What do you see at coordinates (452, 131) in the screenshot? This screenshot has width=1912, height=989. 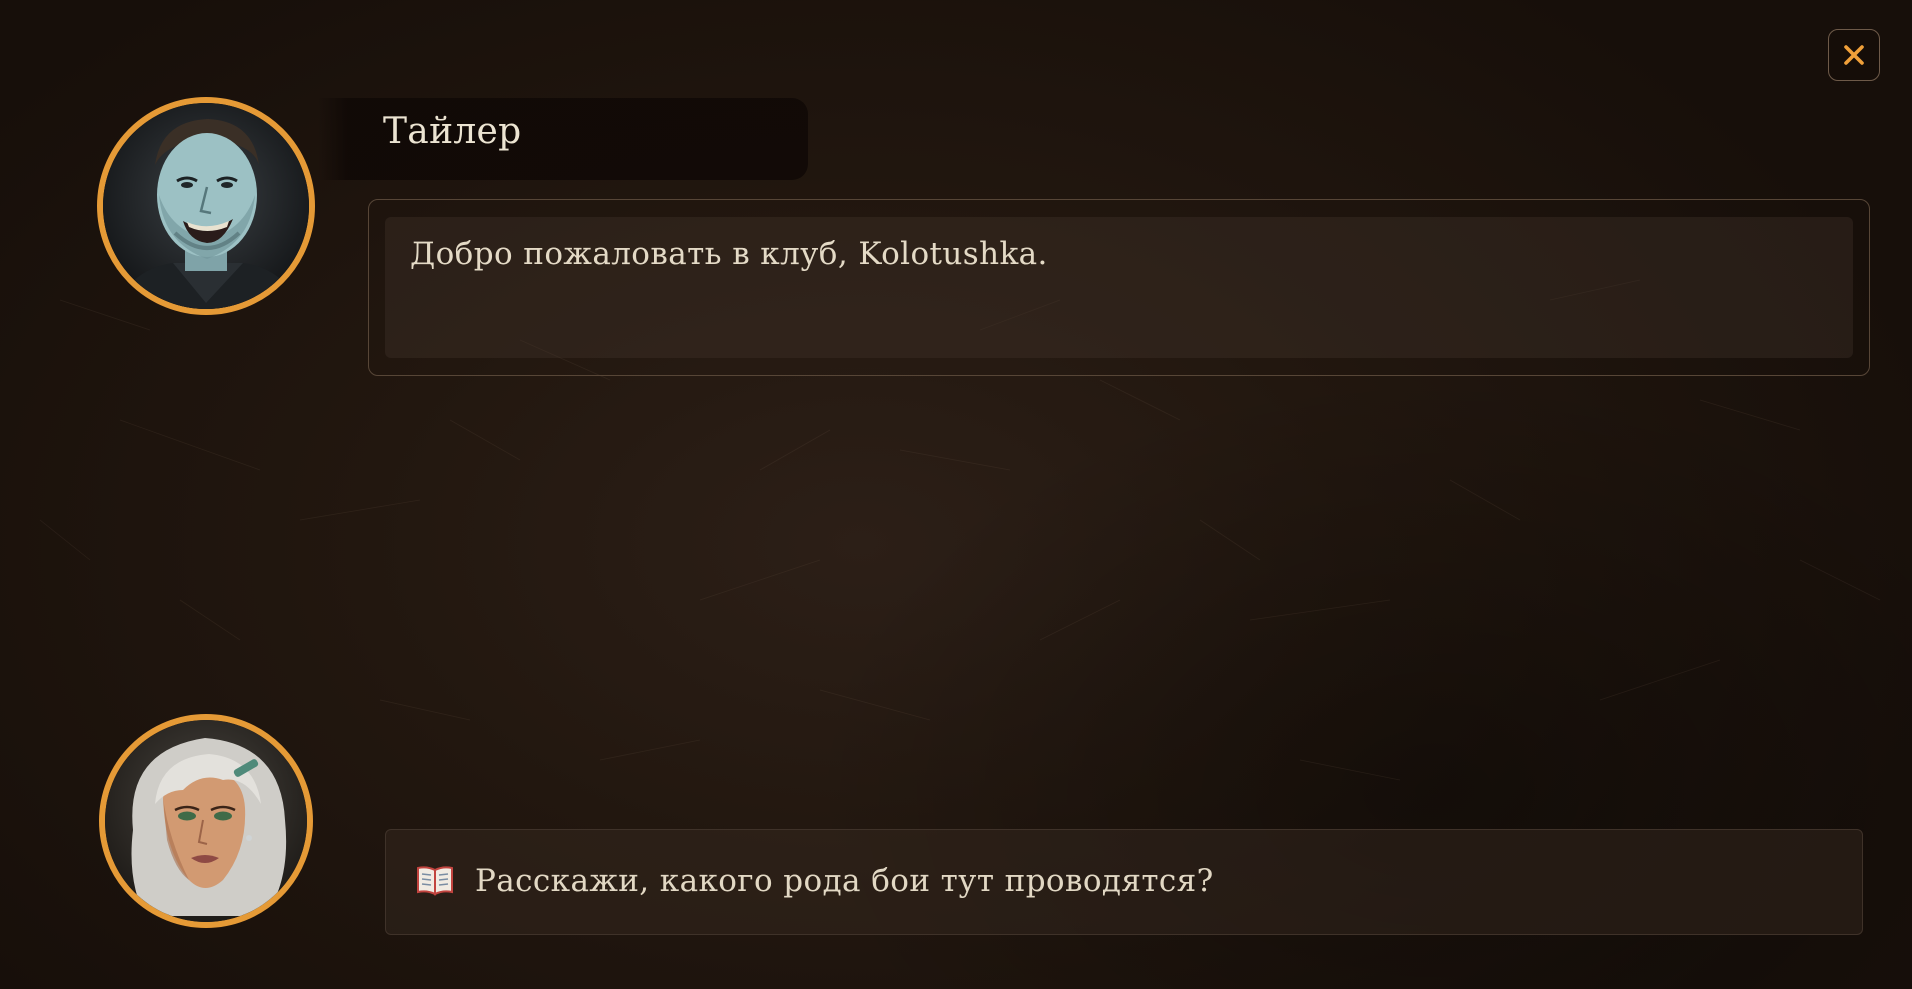 I see `speaker-name: Тайлер` at bounding box center [452, 131].